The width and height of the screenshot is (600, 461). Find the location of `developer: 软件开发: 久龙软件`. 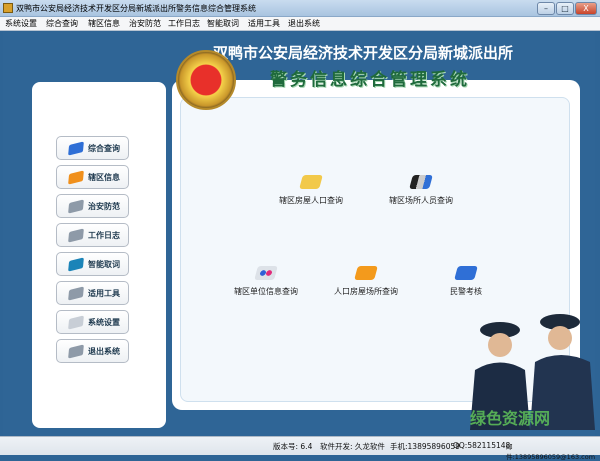

developer: 软件开发: 久龙软件 is located at coordinates (352, 446).